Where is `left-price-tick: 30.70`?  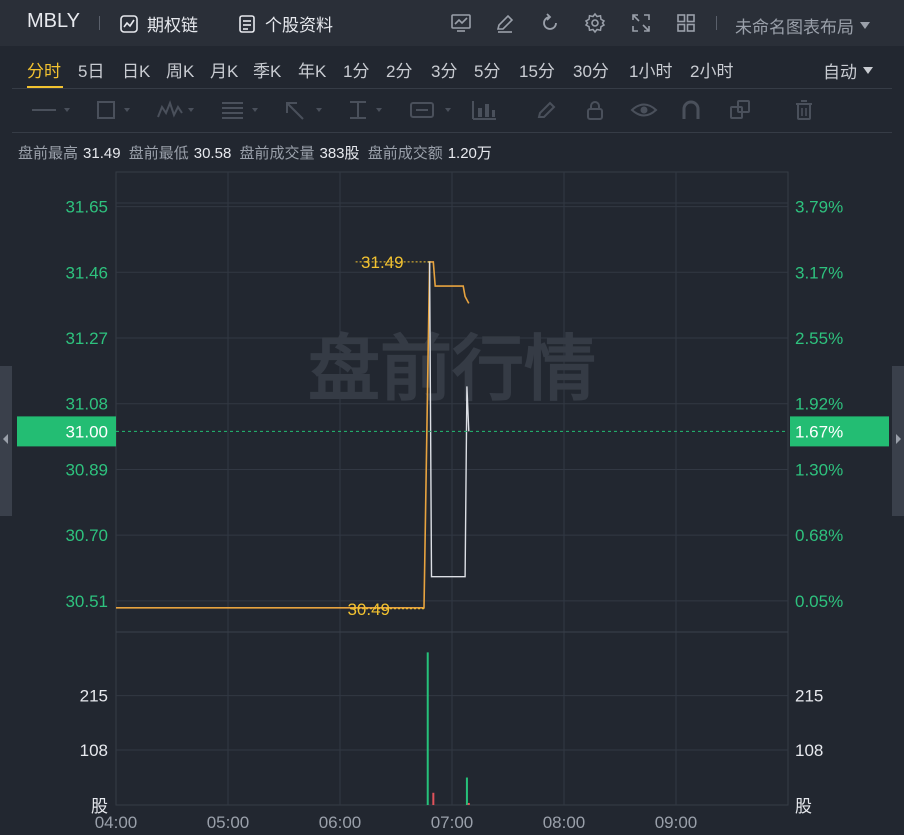 left-price-tick: 30.70 is located at coordinates (86, 535).